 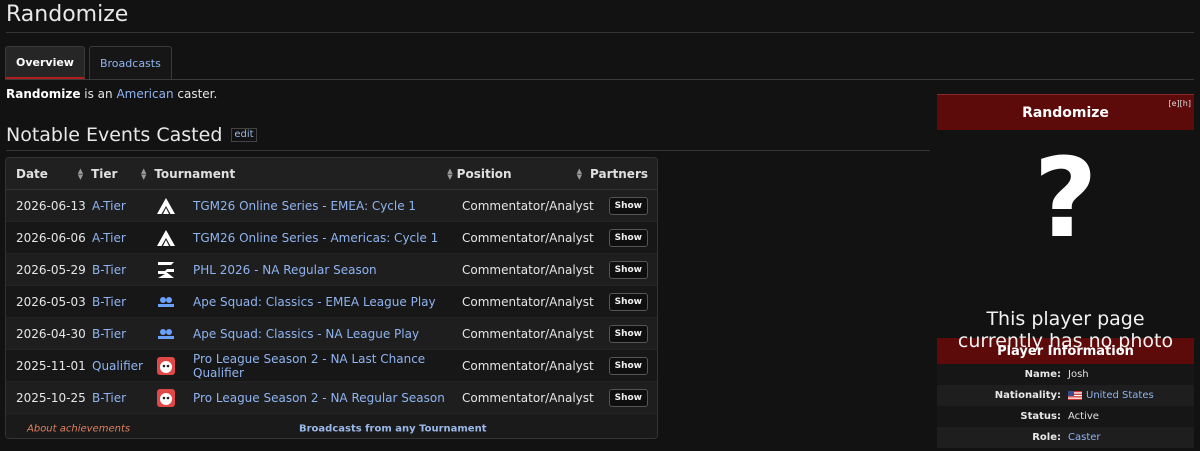 I want to click on infobox-field-value-wrap: Caster, so click(x=1084, y=437).